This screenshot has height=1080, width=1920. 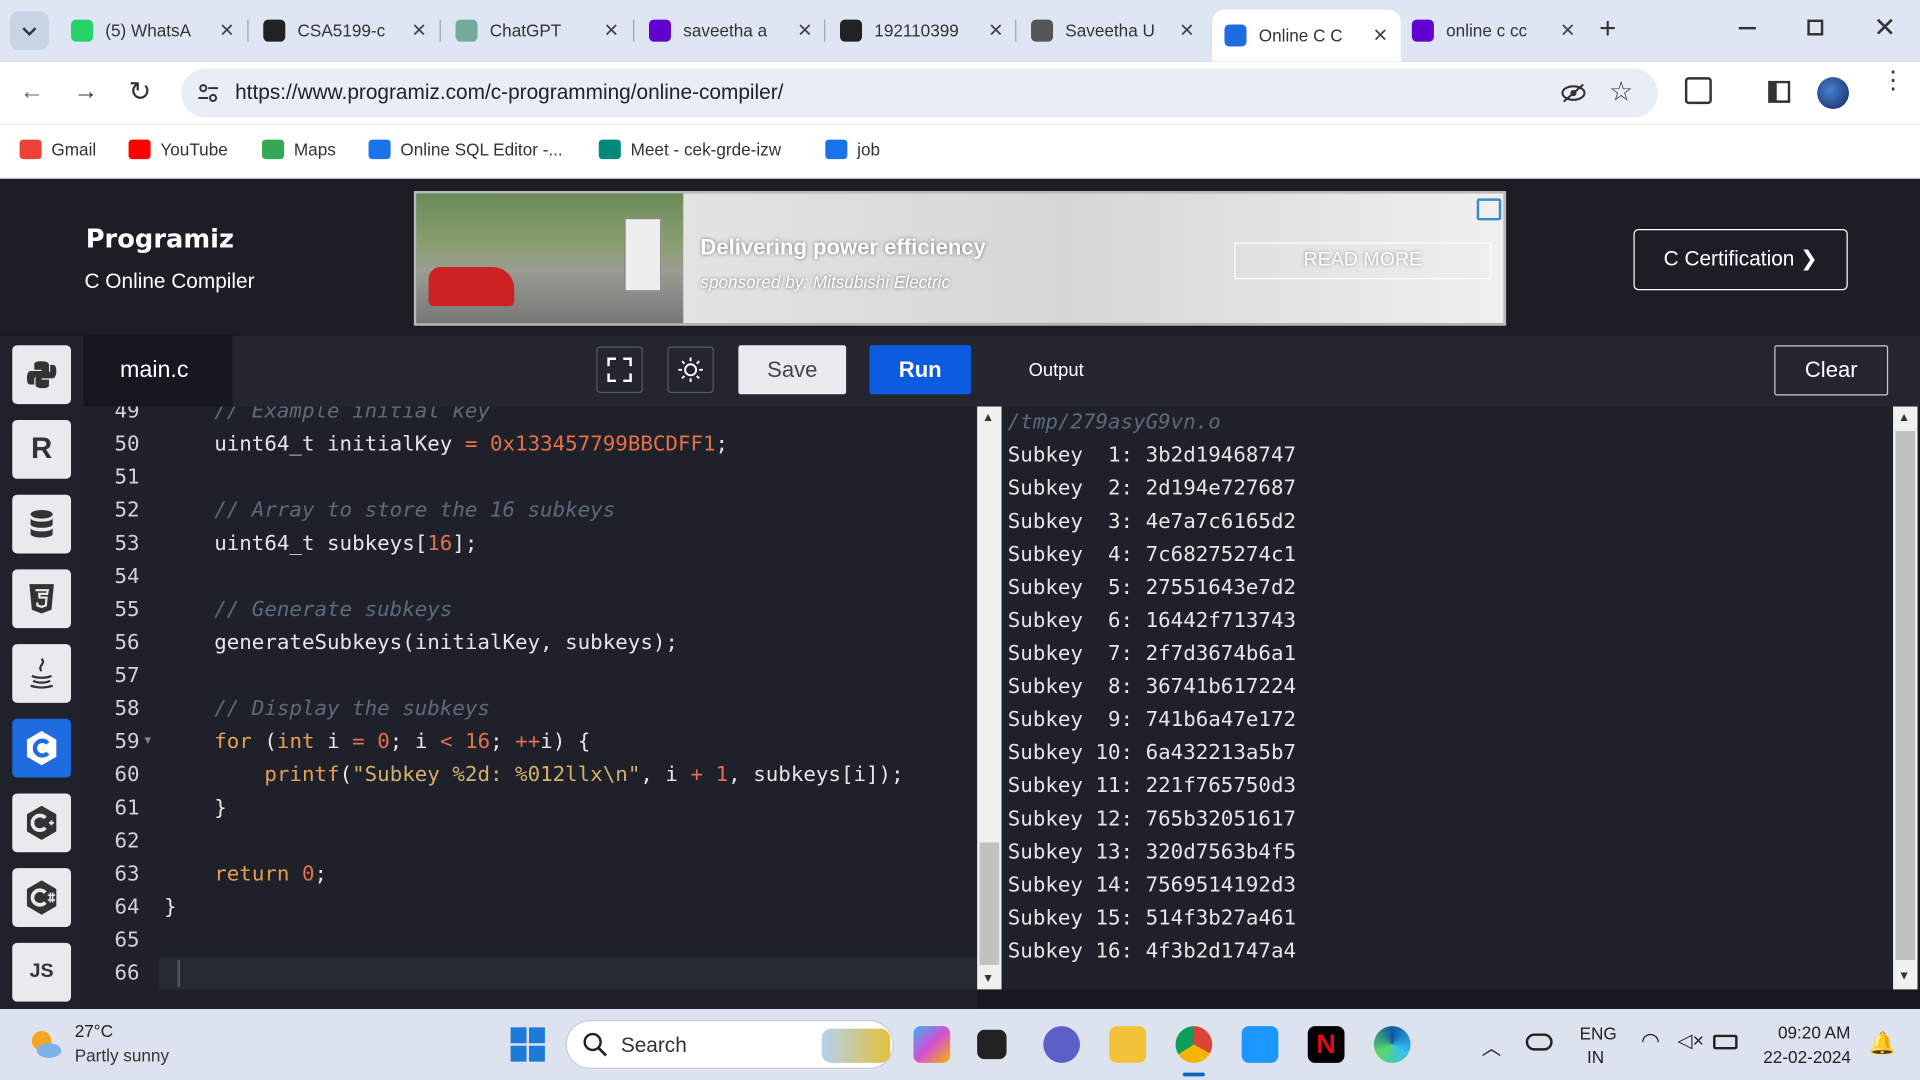 I want to click on tab-title: CSA5199-c, so click(x=341, y=30).